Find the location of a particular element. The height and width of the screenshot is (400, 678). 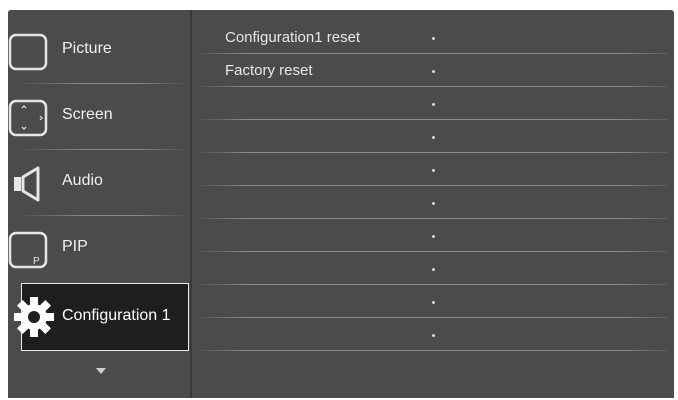

screen-icon is located at coordinates (28, 120).